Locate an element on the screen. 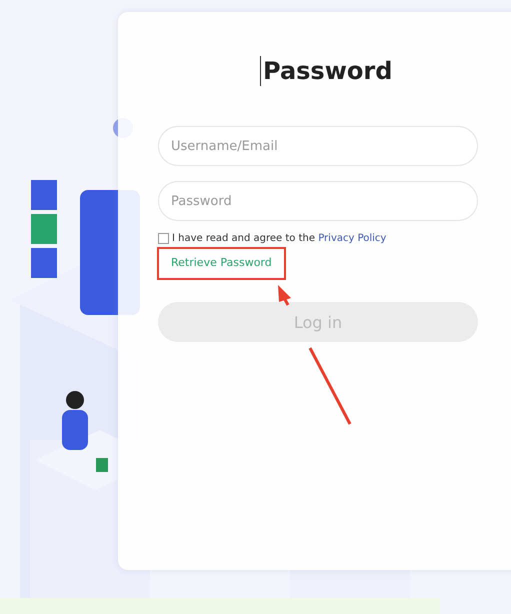 The image size is (511, 614). username-field: Username/Email is located at coordinates (318, 146).